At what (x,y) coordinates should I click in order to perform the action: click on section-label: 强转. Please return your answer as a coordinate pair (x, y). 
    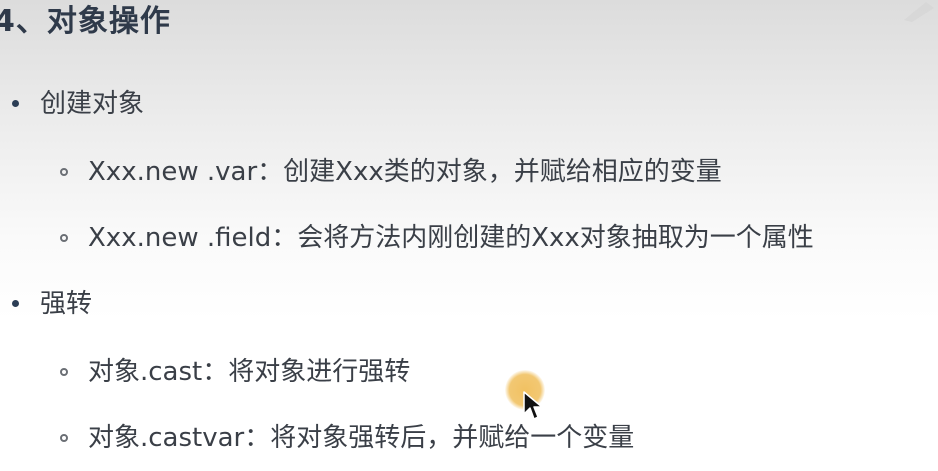
    Looking at the image, I should click on (66, 304).